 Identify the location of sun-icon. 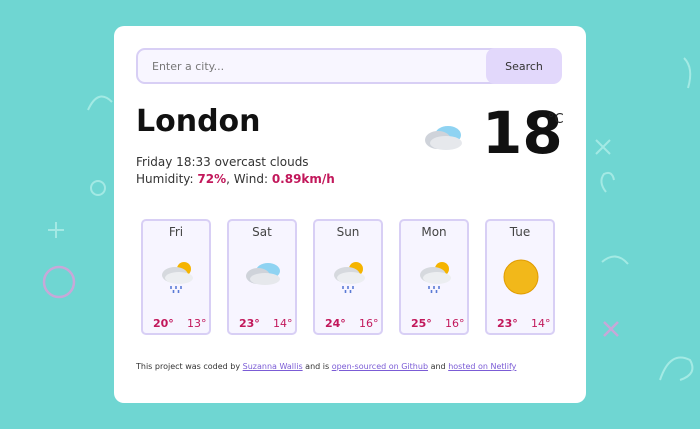
(521, 277).